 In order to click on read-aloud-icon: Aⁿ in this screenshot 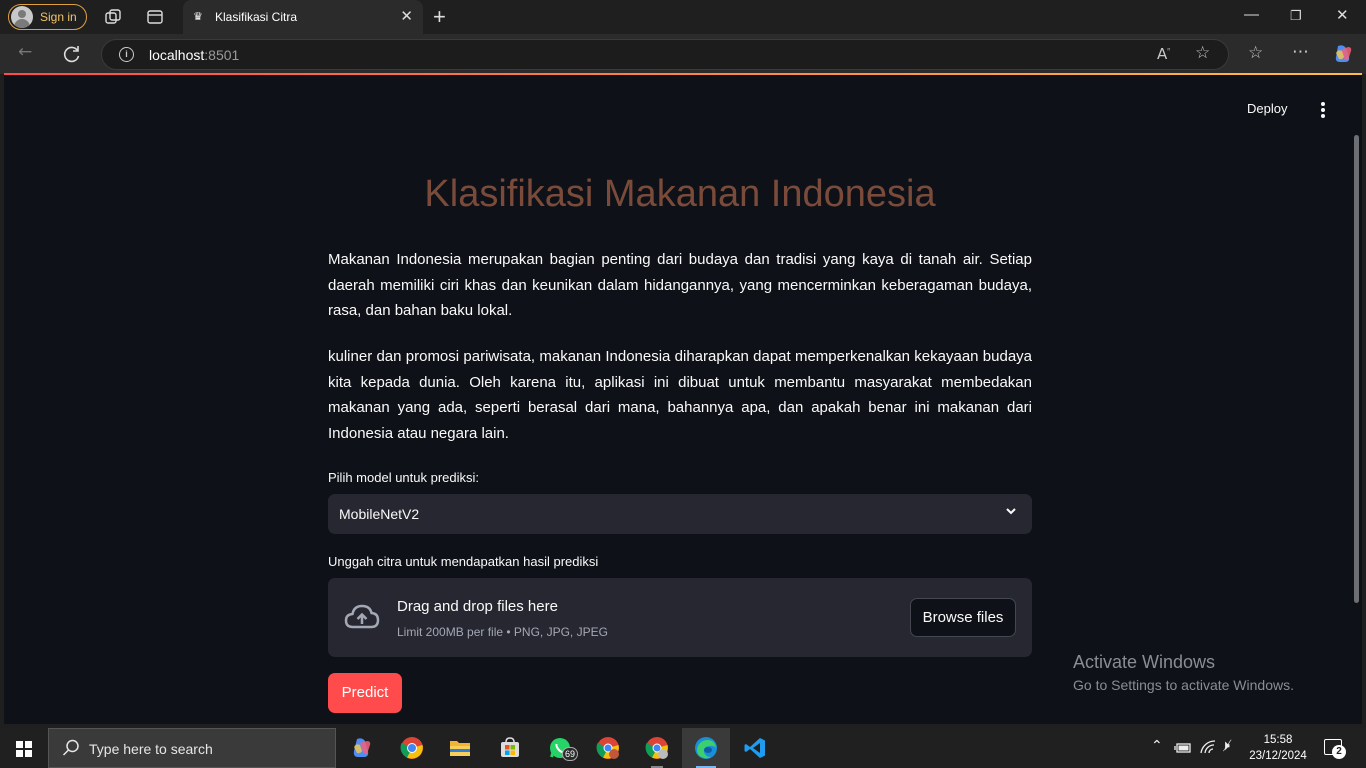, I will do `click(1163, 54)`.